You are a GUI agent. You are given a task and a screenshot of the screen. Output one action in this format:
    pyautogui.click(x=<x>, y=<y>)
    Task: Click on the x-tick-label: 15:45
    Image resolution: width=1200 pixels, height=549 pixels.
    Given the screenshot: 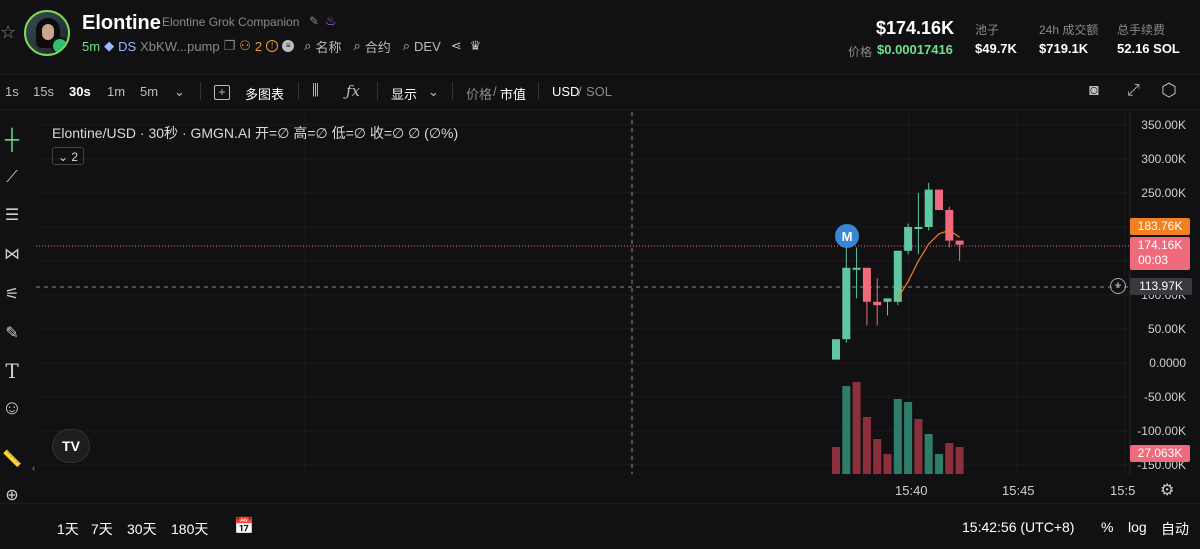 What is the action you would take?
    pyautogui.click(x=1018, y=490)
    